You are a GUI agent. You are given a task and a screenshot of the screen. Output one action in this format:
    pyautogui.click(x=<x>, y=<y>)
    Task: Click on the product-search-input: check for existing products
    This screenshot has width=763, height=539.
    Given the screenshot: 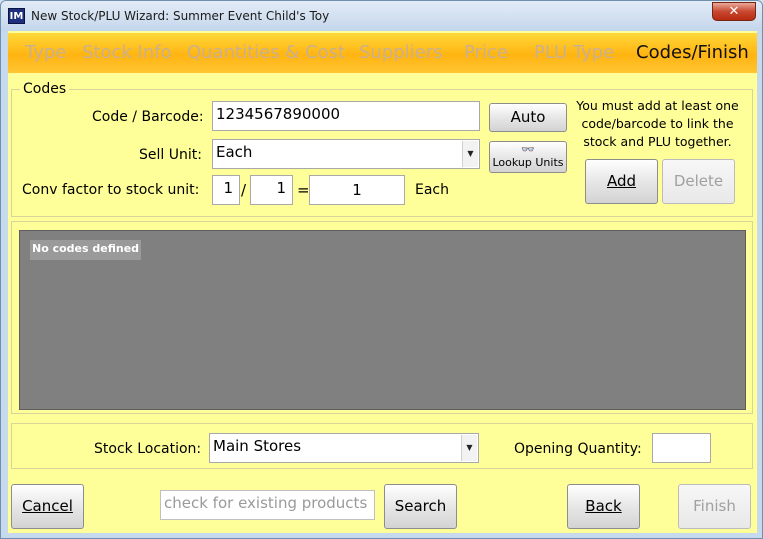 What is the action you would take?
    pyautogui.click(x=267, y=505)
    